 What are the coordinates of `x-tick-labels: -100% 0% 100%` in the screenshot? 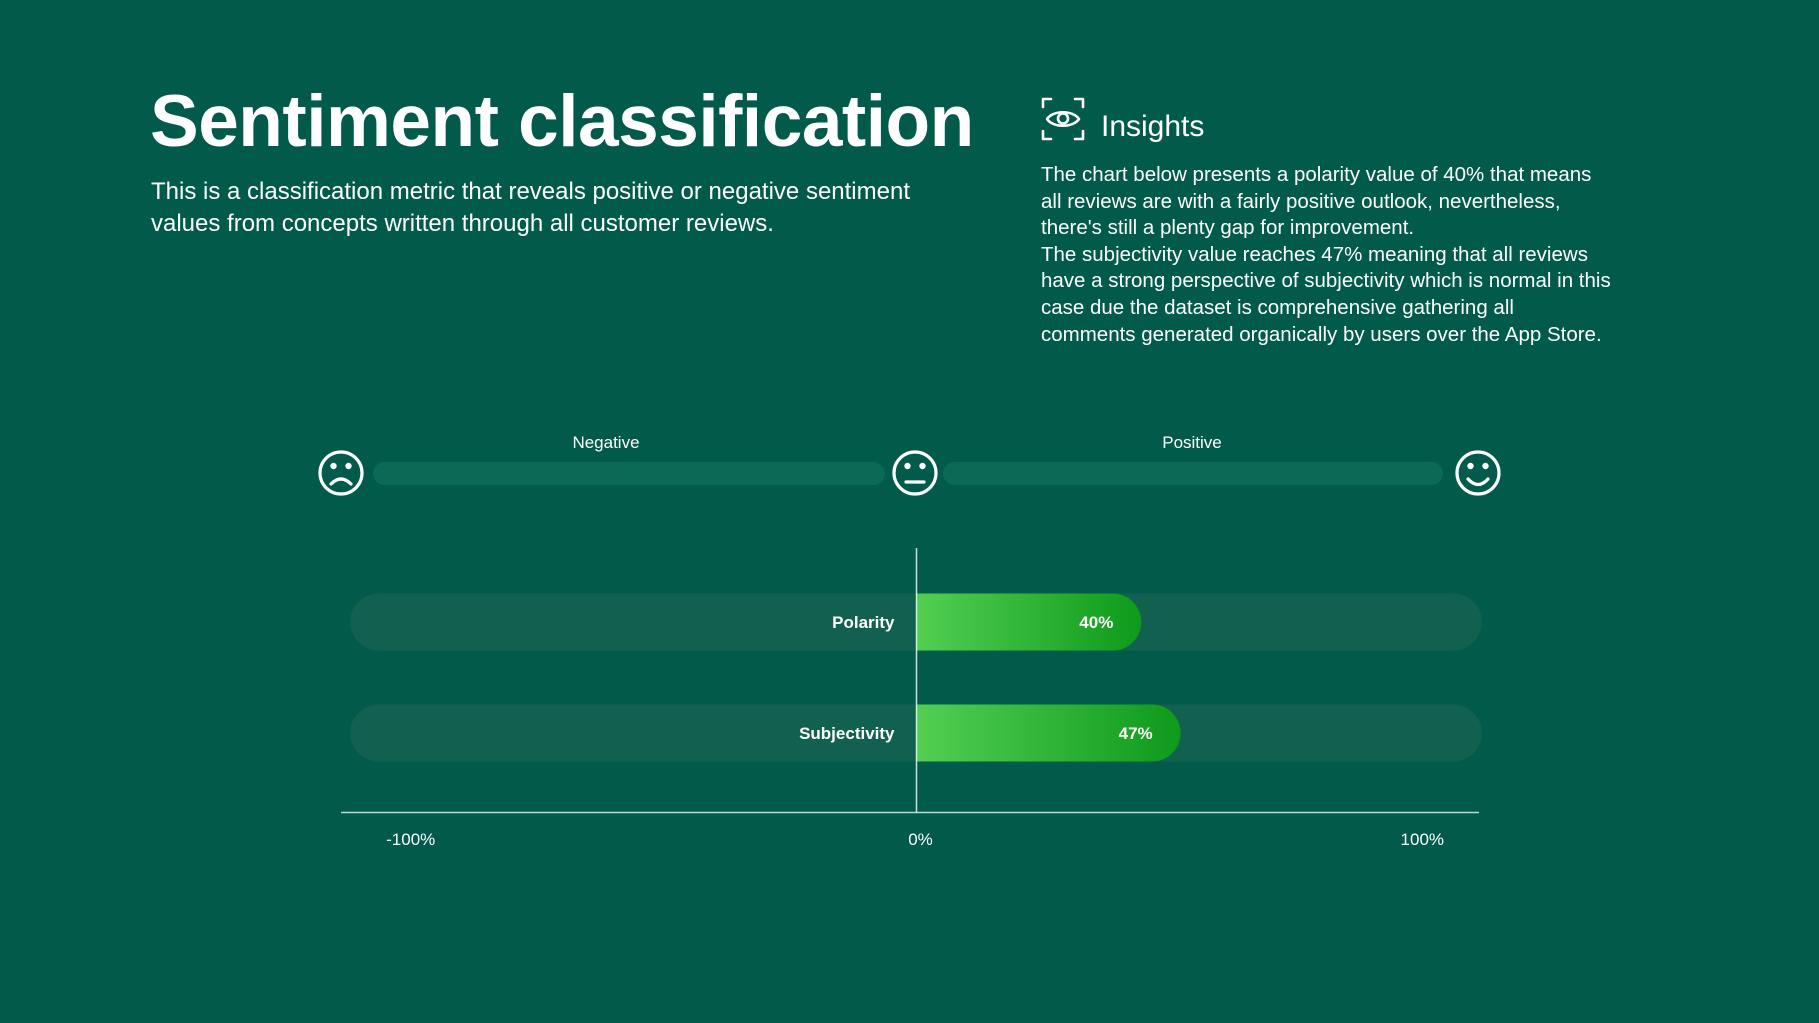 It's located at (915, 839).